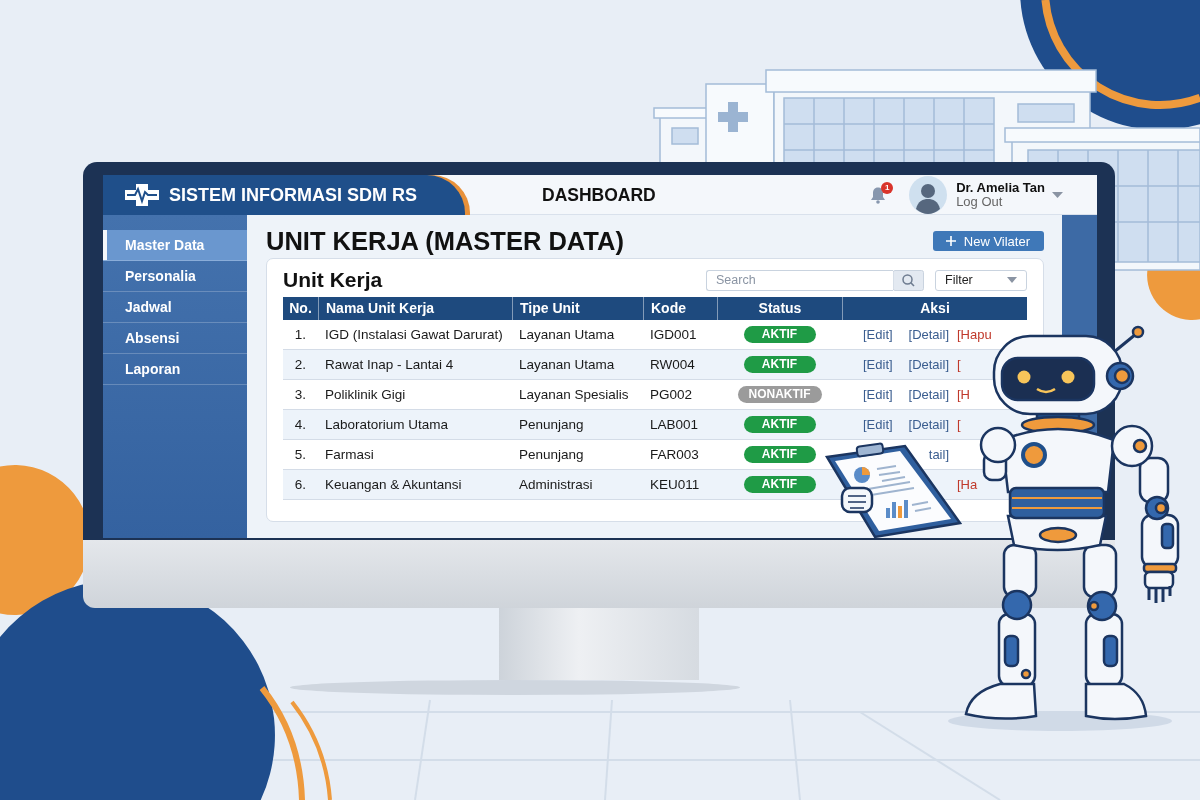  I want to click on delete-link: [H, so click(963, 394).